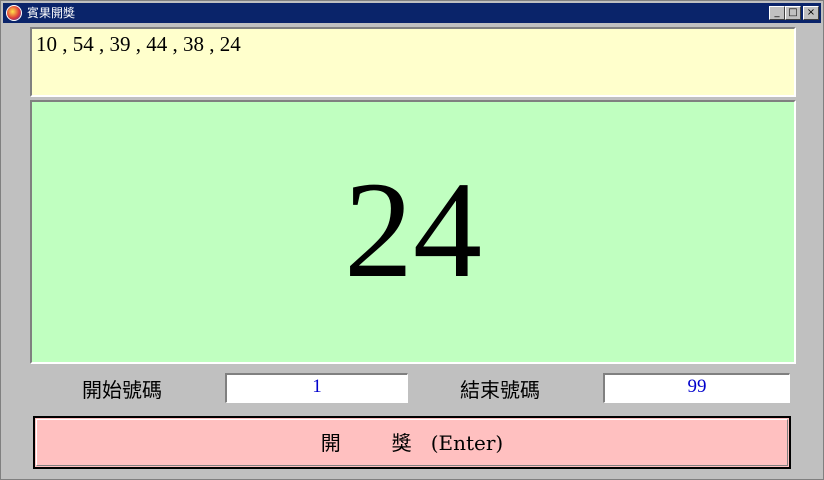  What do you see at coordinates (412, 13) in the screenshot?
I see `title-bar: 賓果開獎 _ □ ×` at bounding box center [412, 13].